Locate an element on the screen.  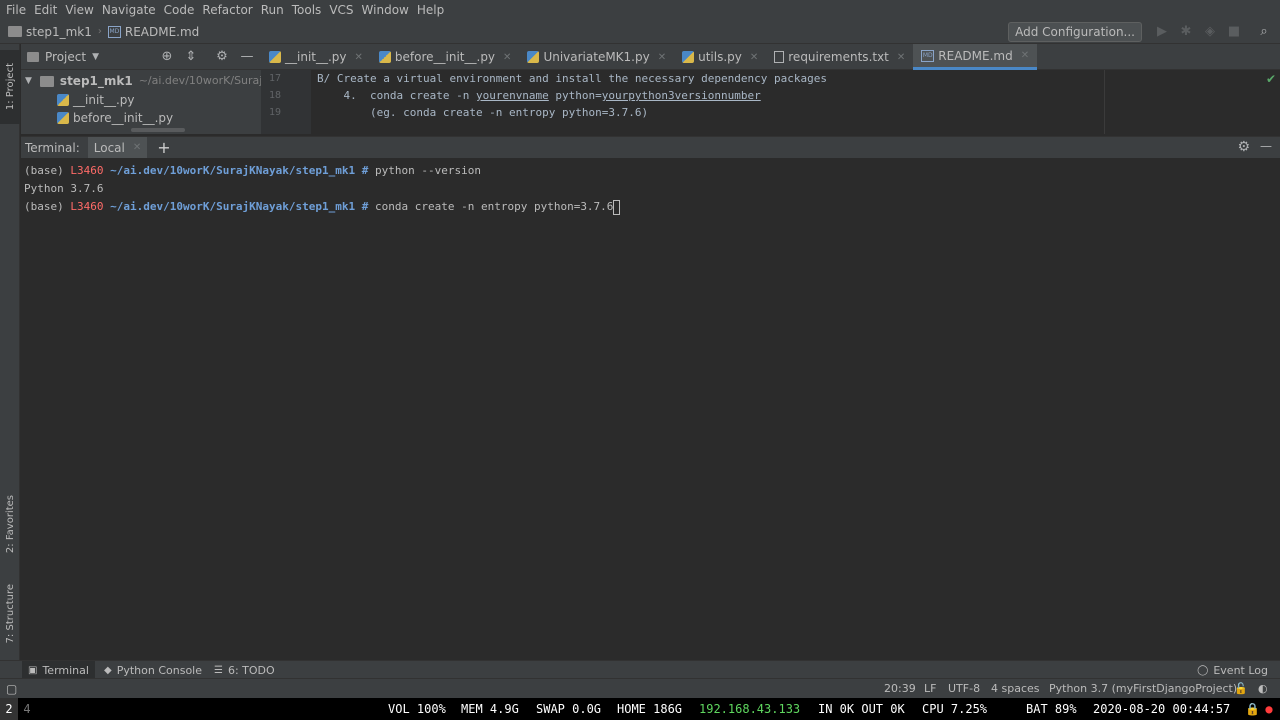
debug-icon: ✱ is located at coordinates (1186, 32).